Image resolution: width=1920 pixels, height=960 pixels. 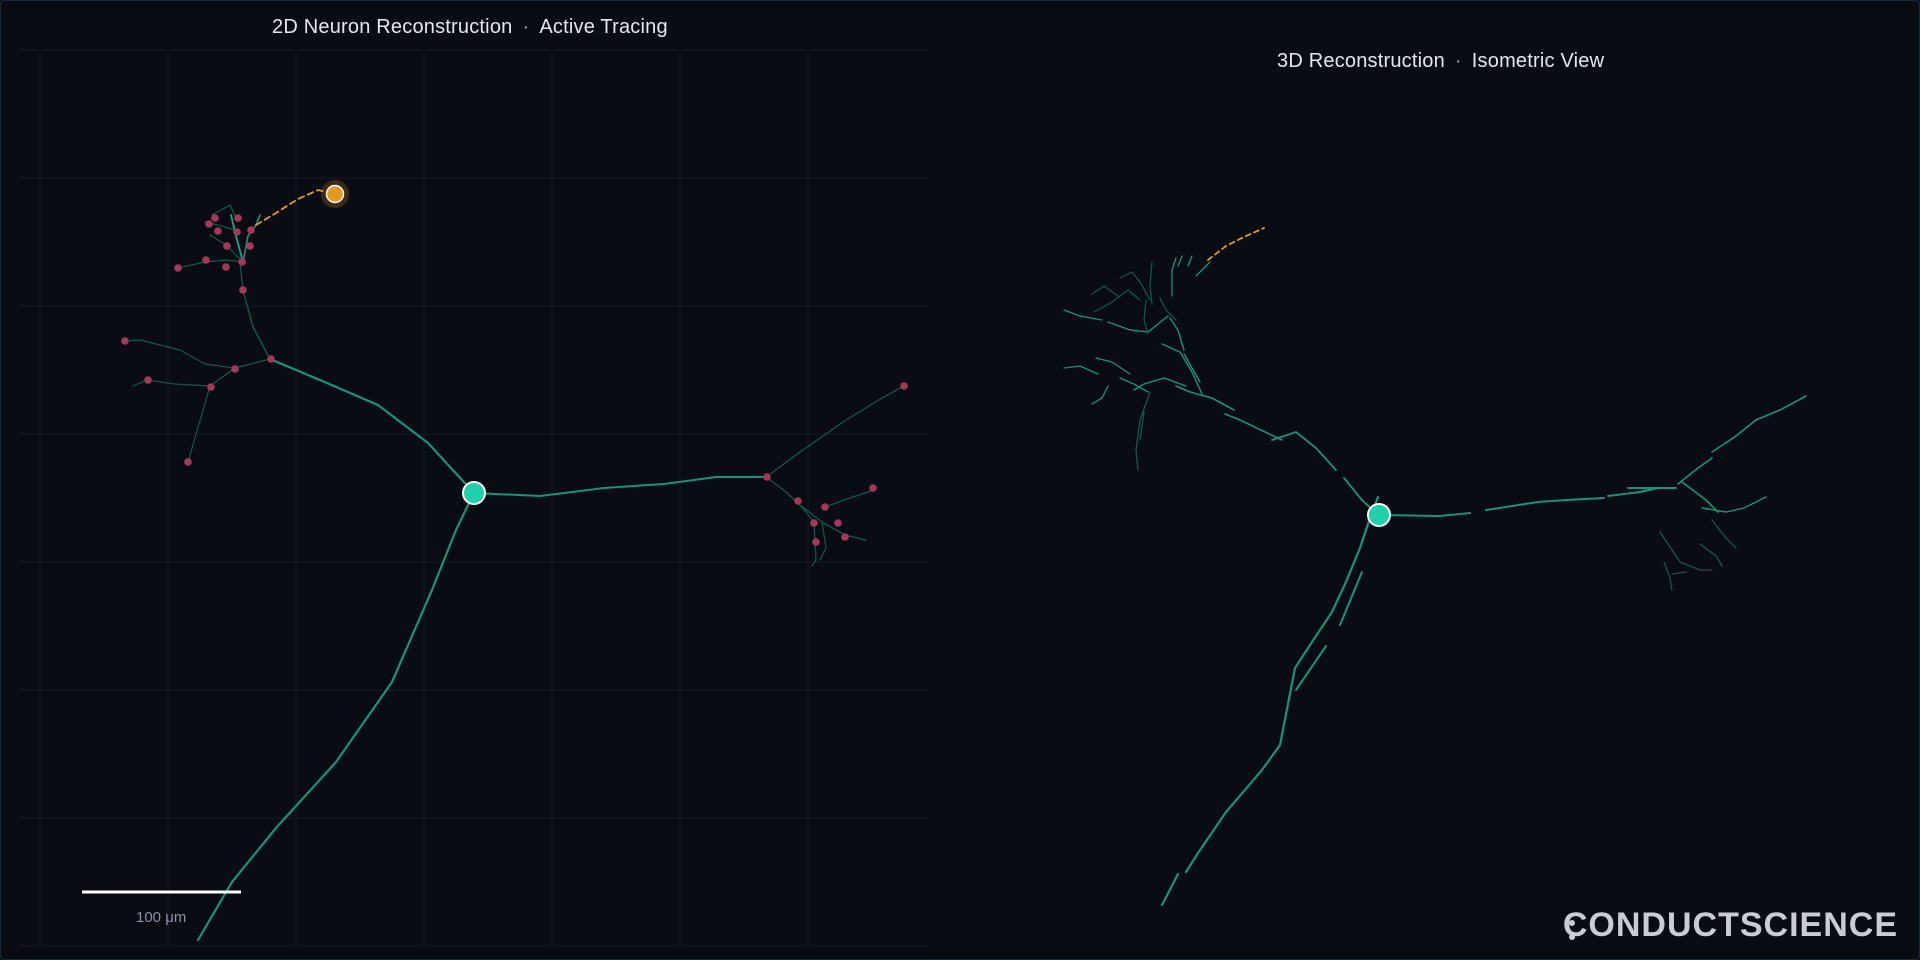 What do you see at coordinates (474, 493) in the screenshot?
I see `soma-node-icon` at bounding box center [474, 493].